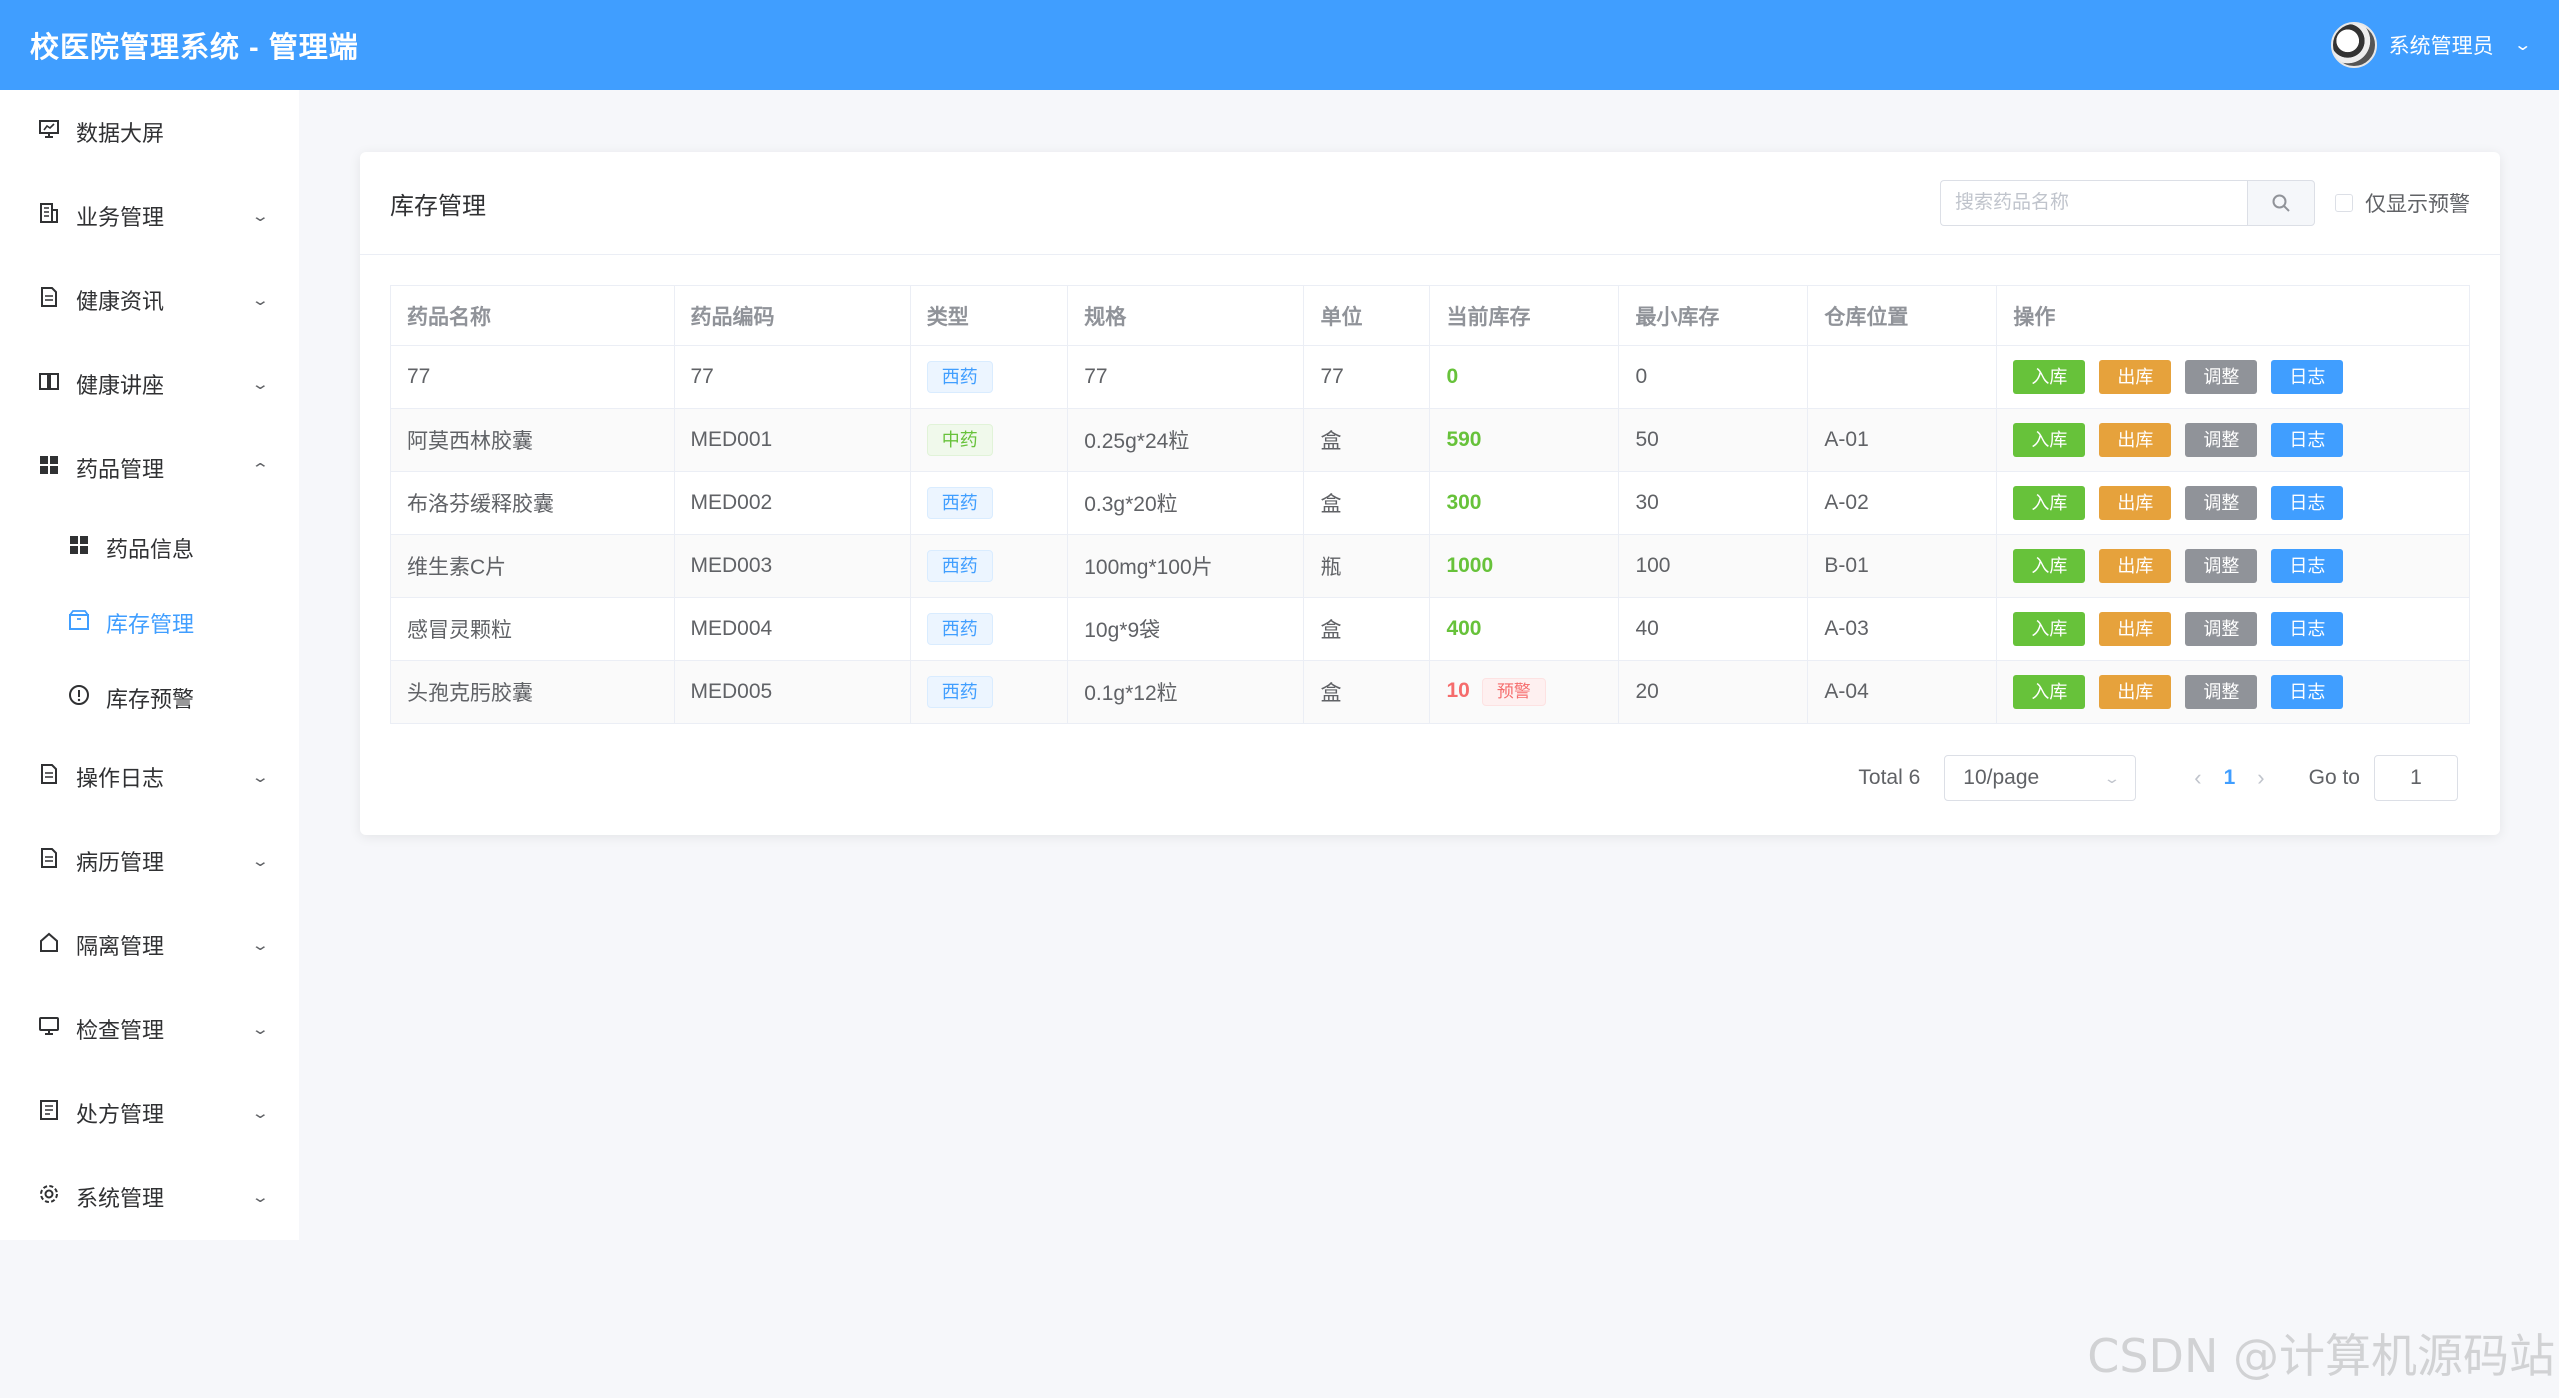 This screenshot has height=1398, width=2559. What do you see at coordinates (2260, 778) in the screenshot?
I see `next-page-icon: ›` at bounding box center [2260, 778].